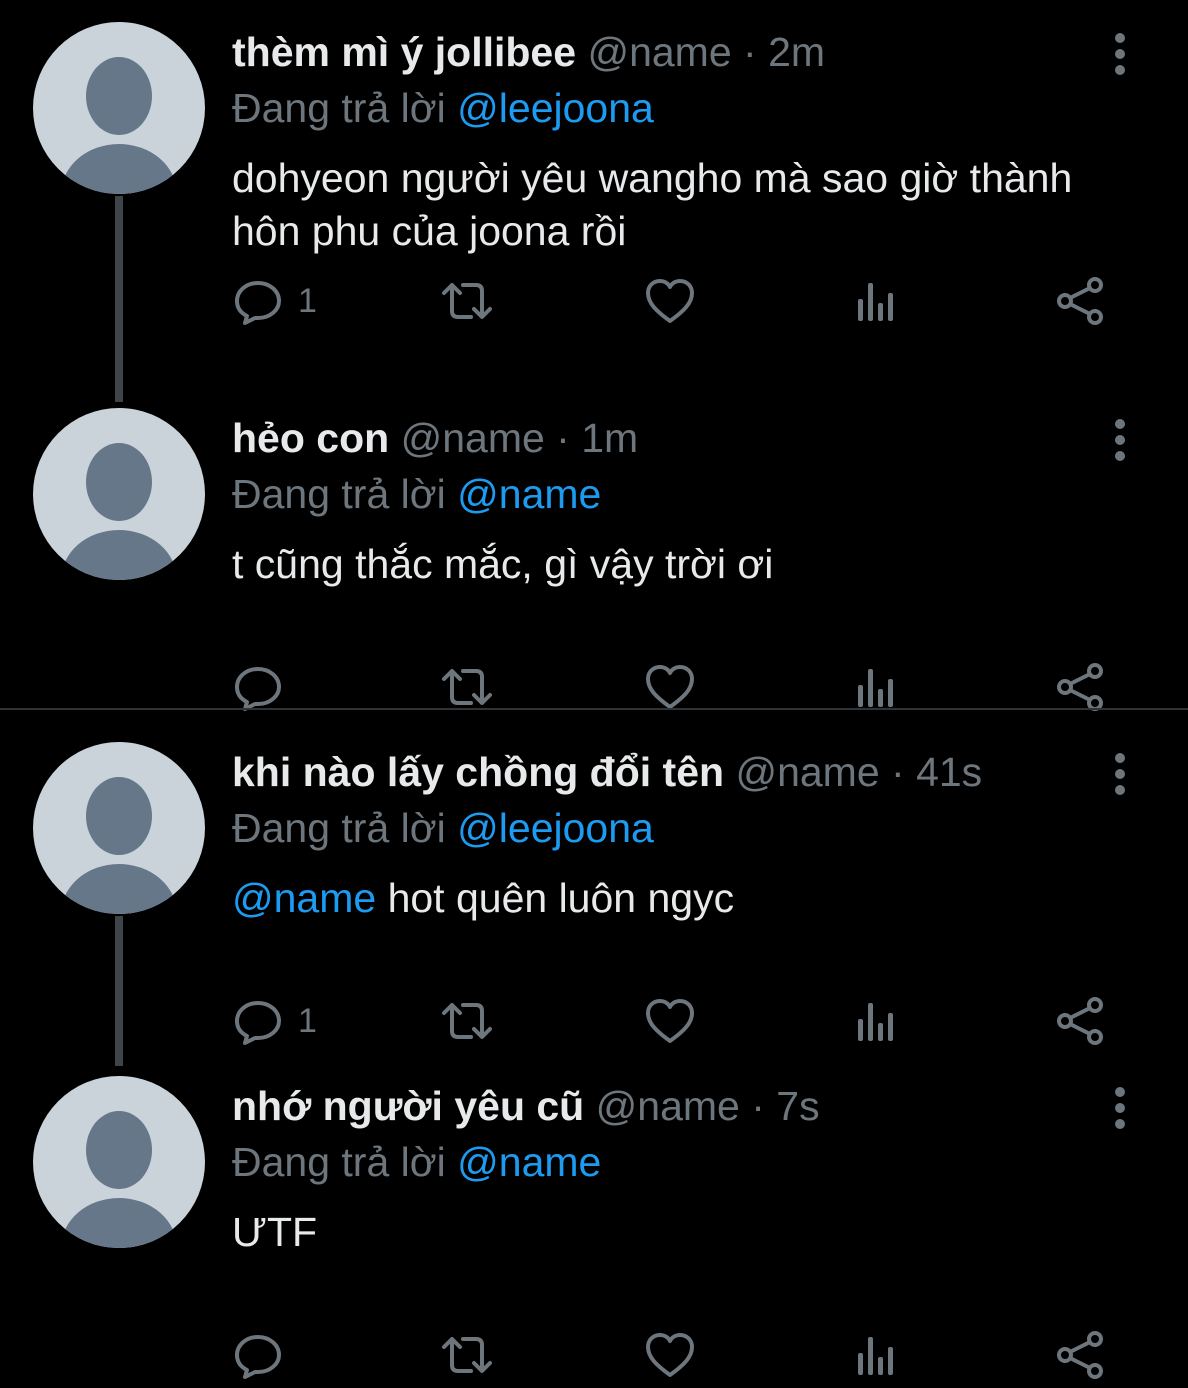  Describe the element at coordinates (304, 898) in the screenshot. I see `body-mention: @name` at that location.